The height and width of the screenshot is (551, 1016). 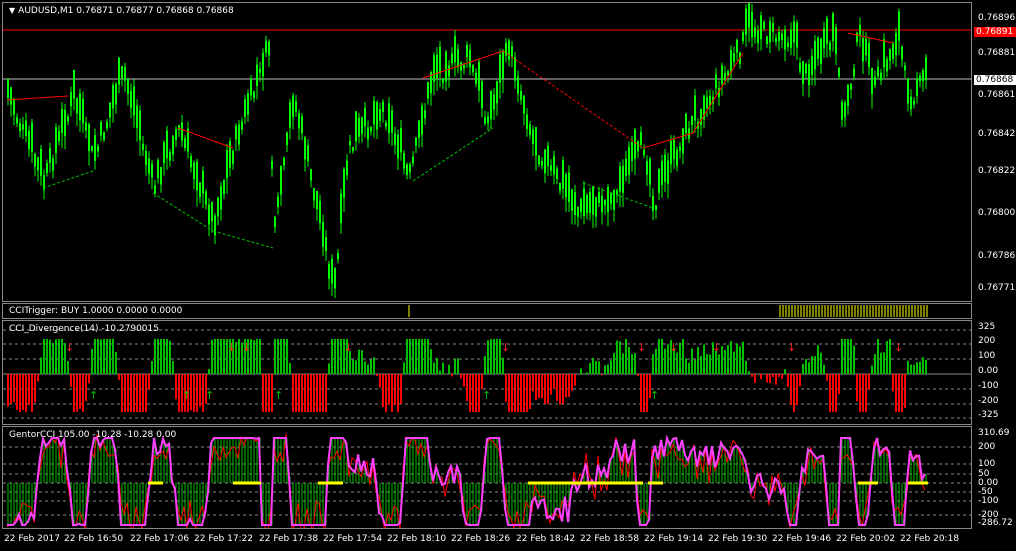 What do you see at coordinates (487, 311) in the screenshot?
I see `cci-trigger-pane: CCITrigger: BUY 1.0000 0.0000 0.0000` at bounding box center [487, 311].